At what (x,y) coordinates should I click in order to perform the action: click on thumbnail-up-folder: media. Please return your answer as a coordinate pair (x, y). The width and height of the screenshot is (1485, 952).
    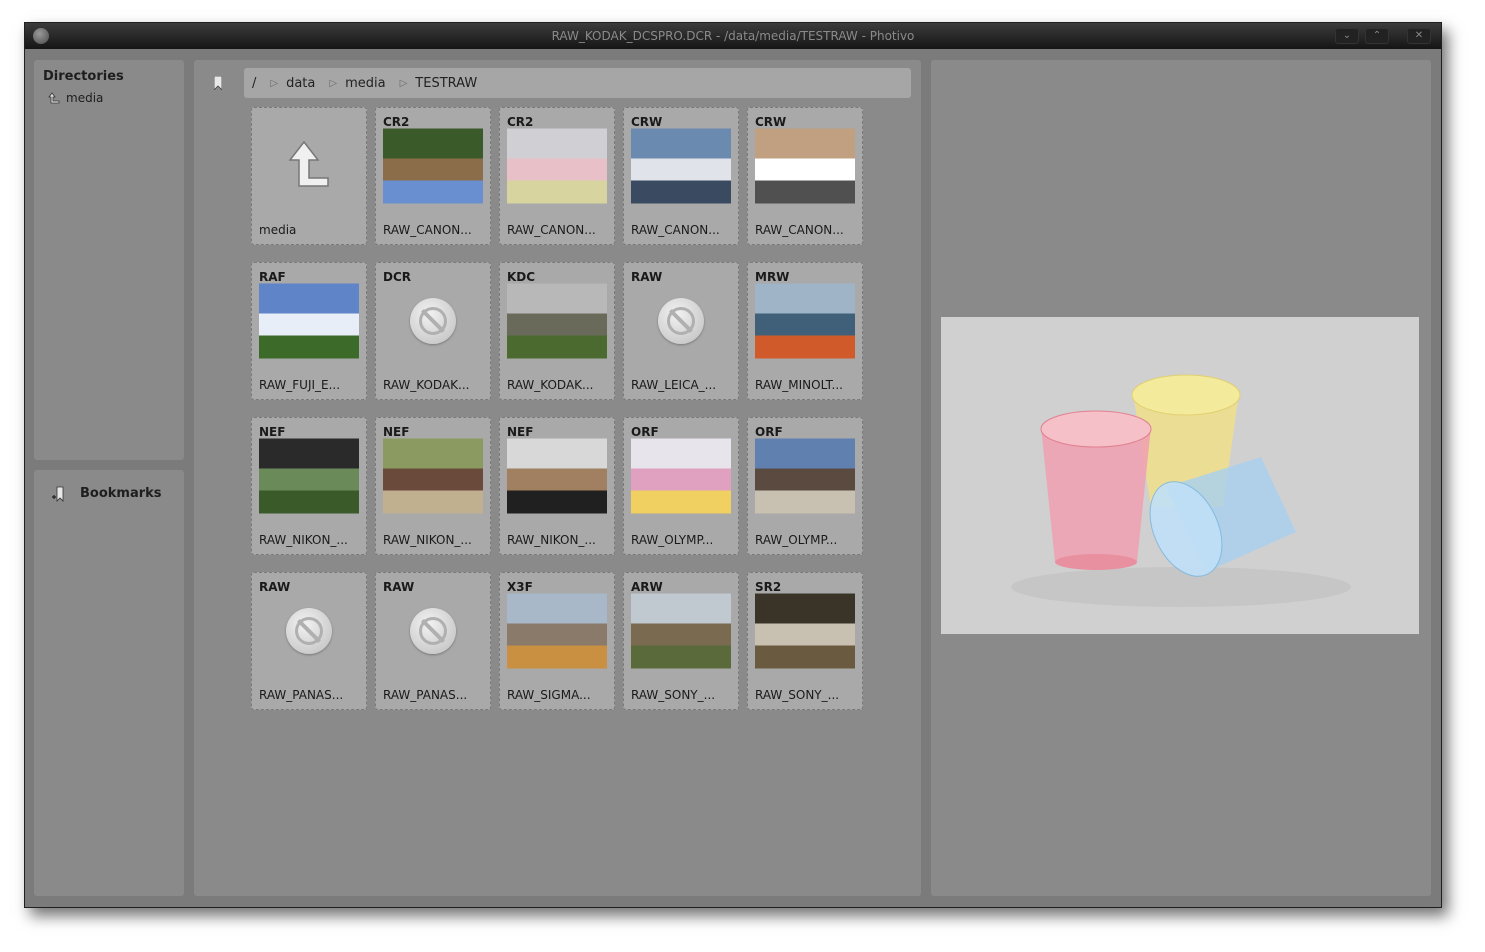
    Looking at the image, I should click on (309, 176).